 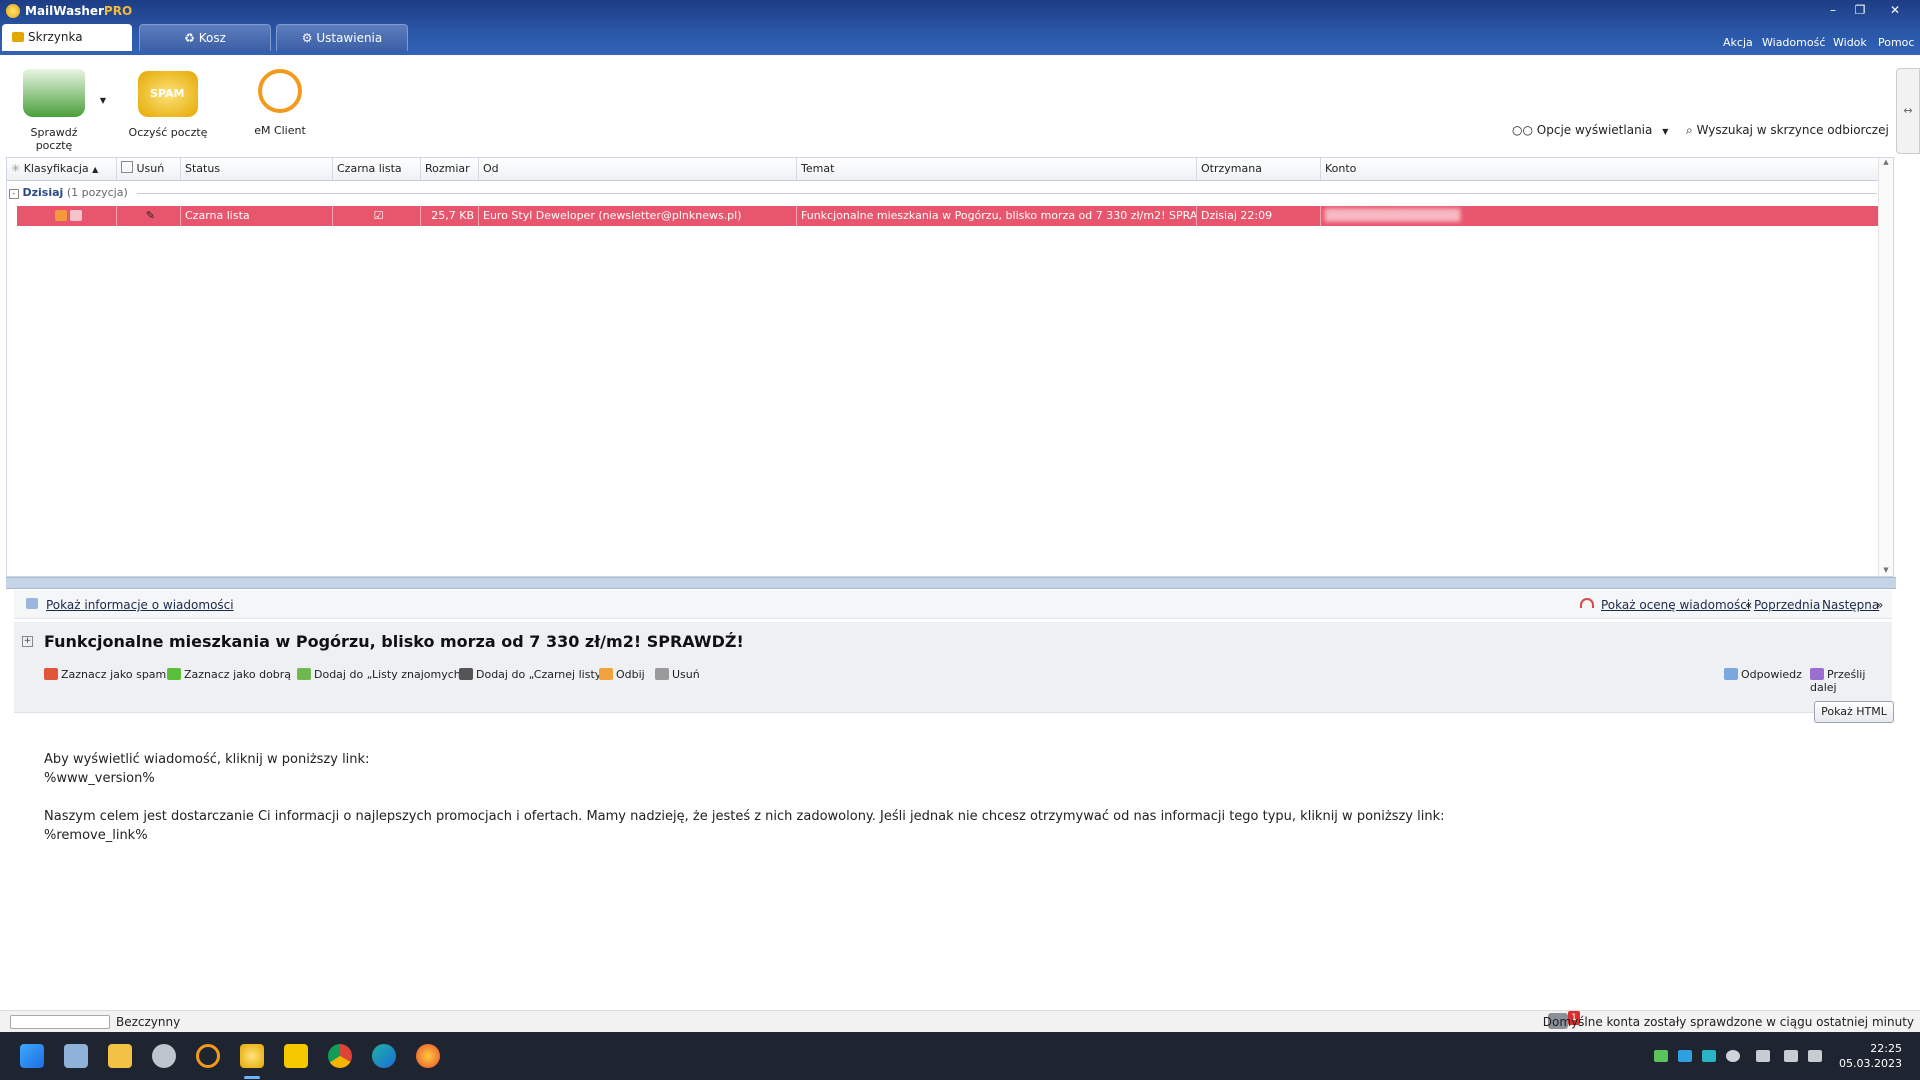 I want to click on expand-icon: +, so click(x=27, y=641).